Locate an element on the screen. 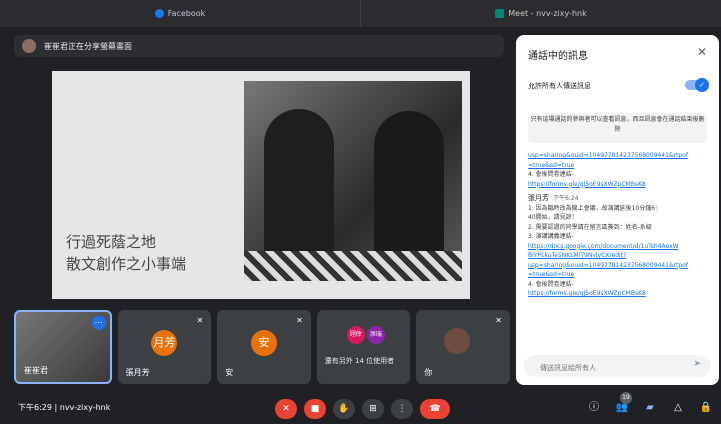 The width and height of the screenshot is (721, 424). tab-meet: Meet - nvv-zixy-hnk is located at coordinates (540, 13).